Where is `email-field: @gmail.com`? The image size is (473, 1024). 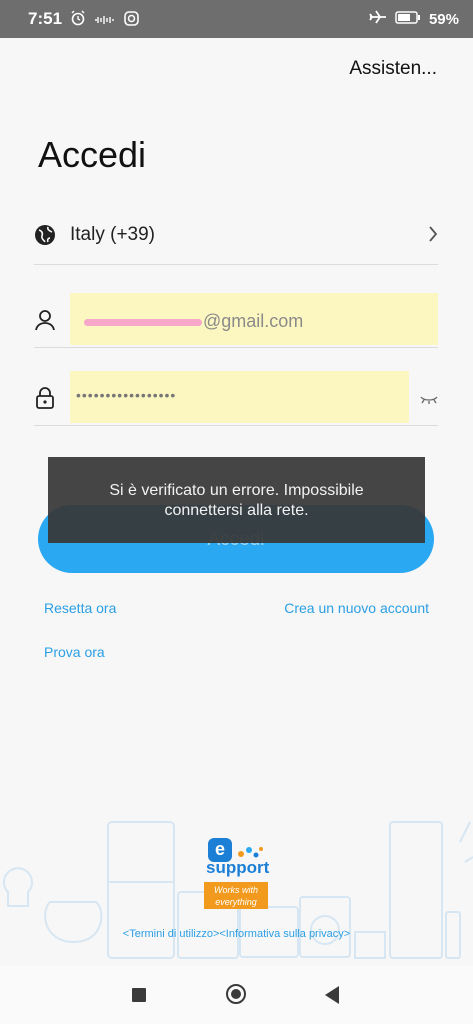
email-field: @gmail.com is located at coordinates (254, 319).